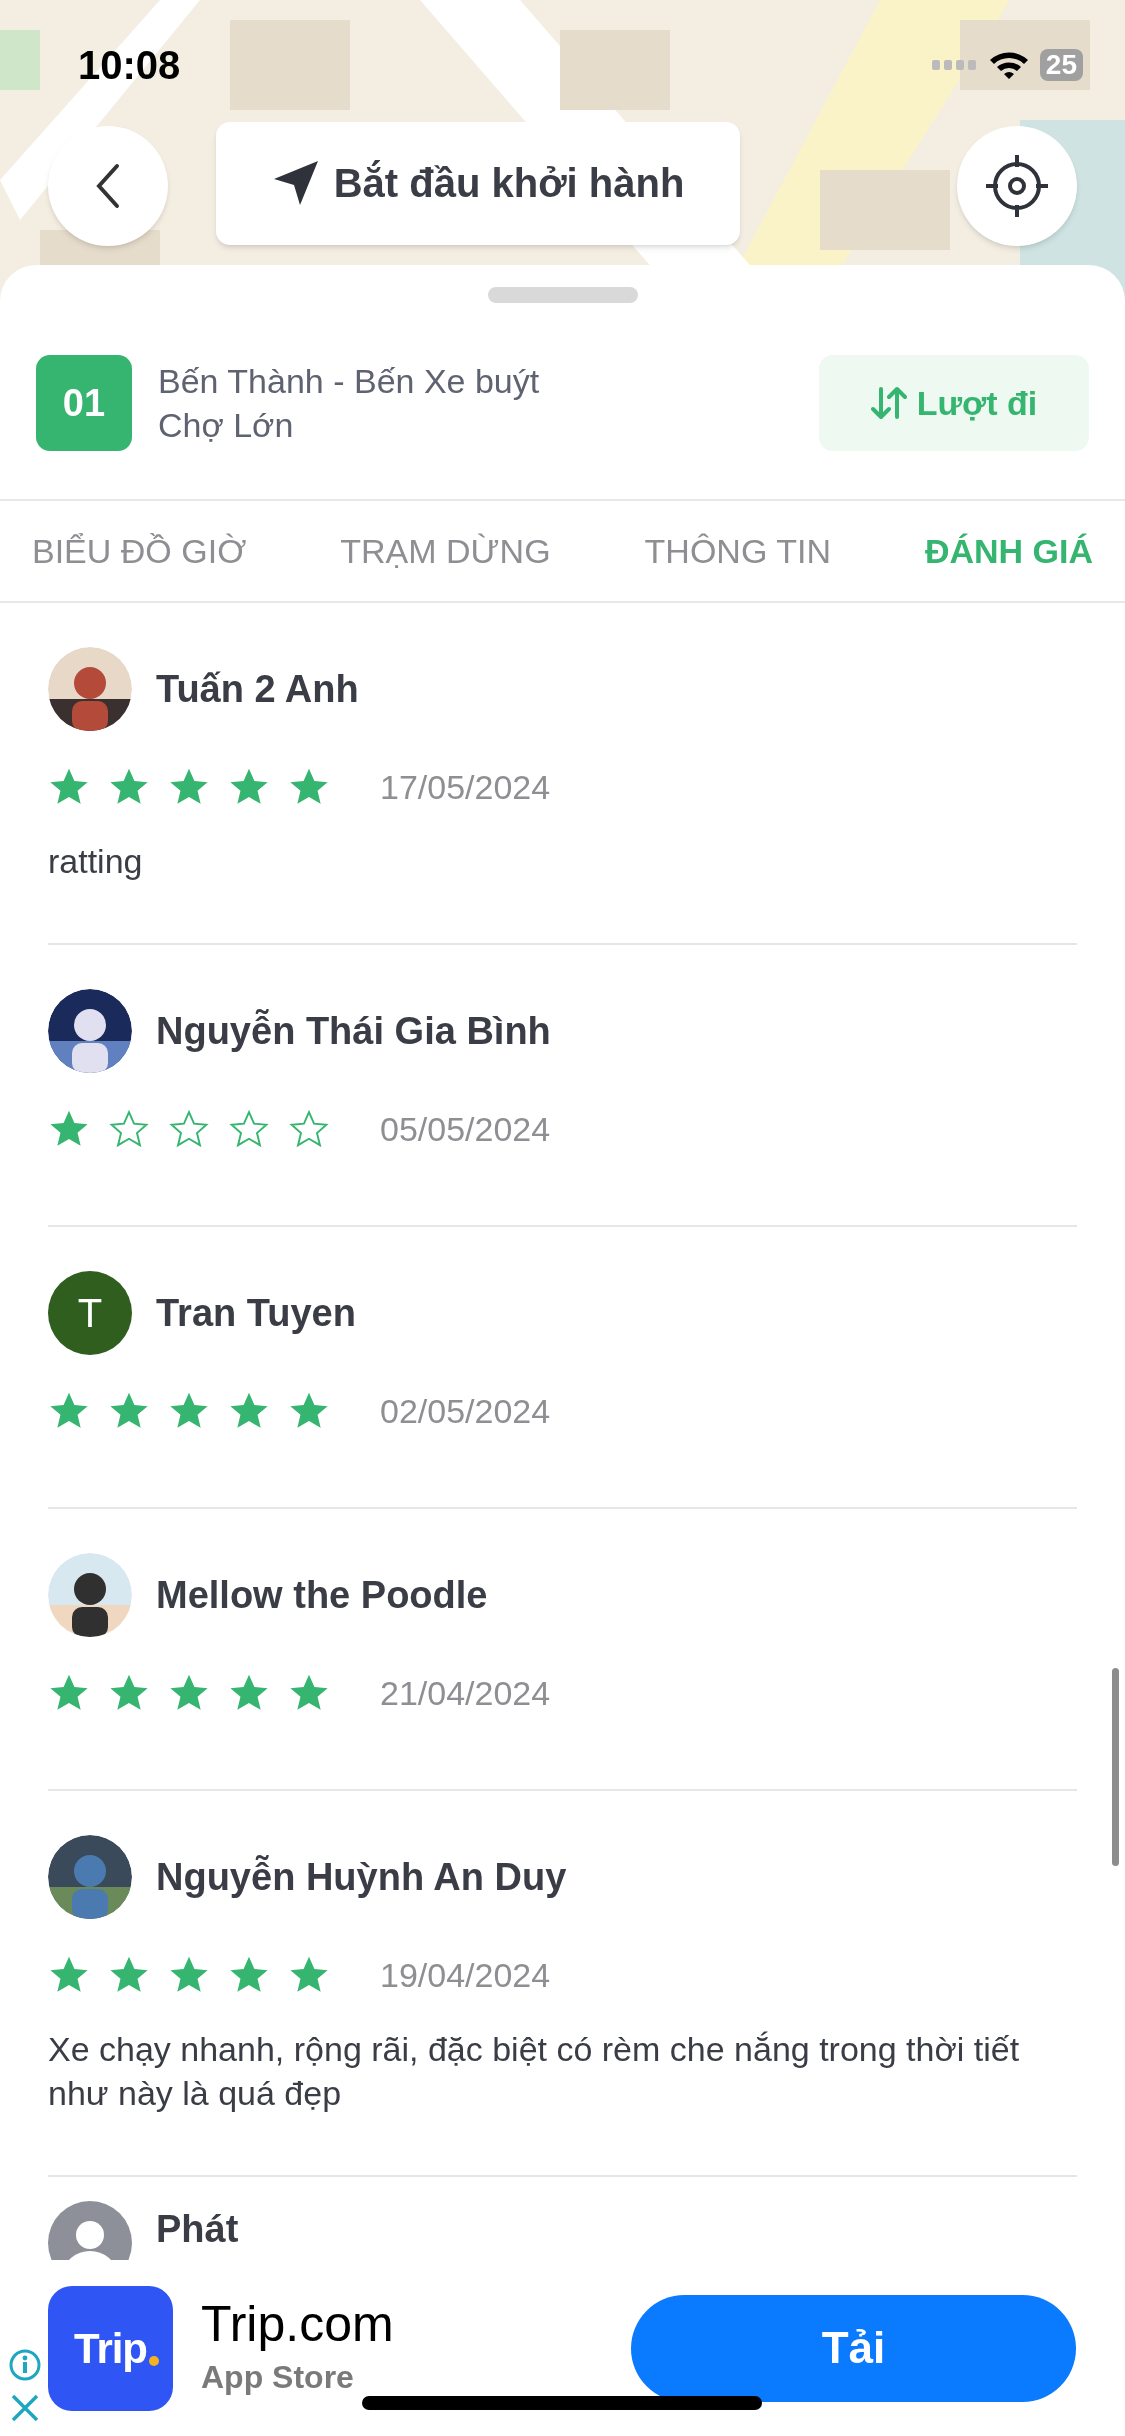  Describe the element at coordinates (278, 2377) in the screenshot. I see `store-name: App Store` at that location.